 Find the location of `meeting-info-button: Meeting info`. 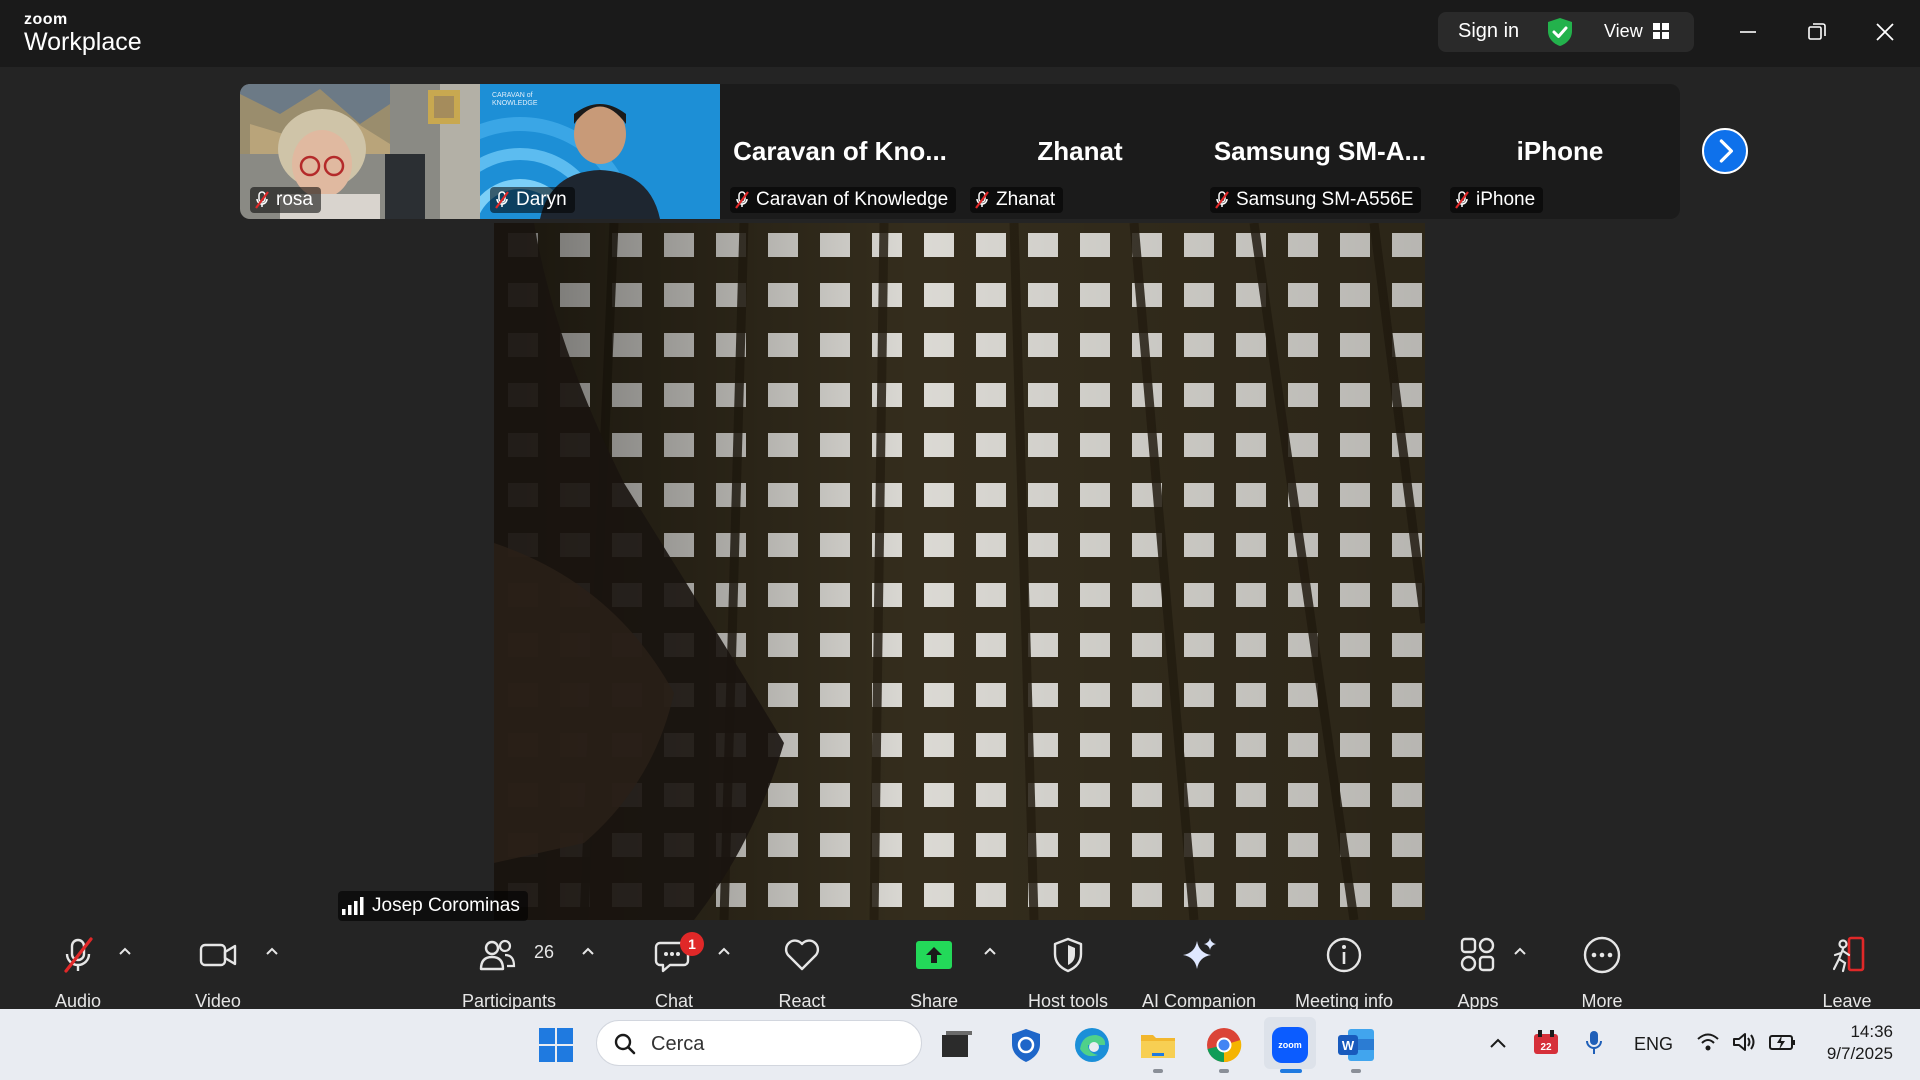

meeting-info-button: Meeting info is located at coordinates (1344, 973).